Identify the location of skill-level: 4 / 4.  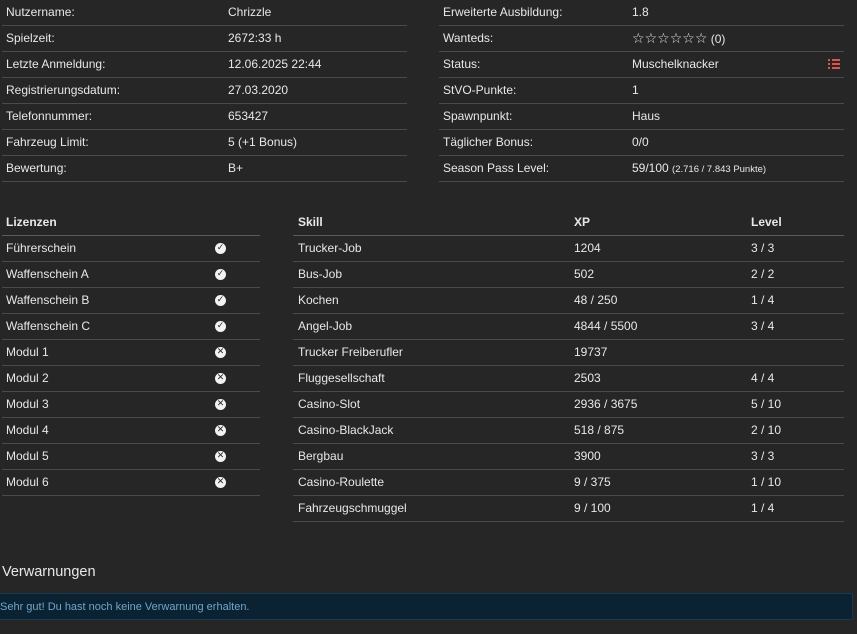
(763, 378).